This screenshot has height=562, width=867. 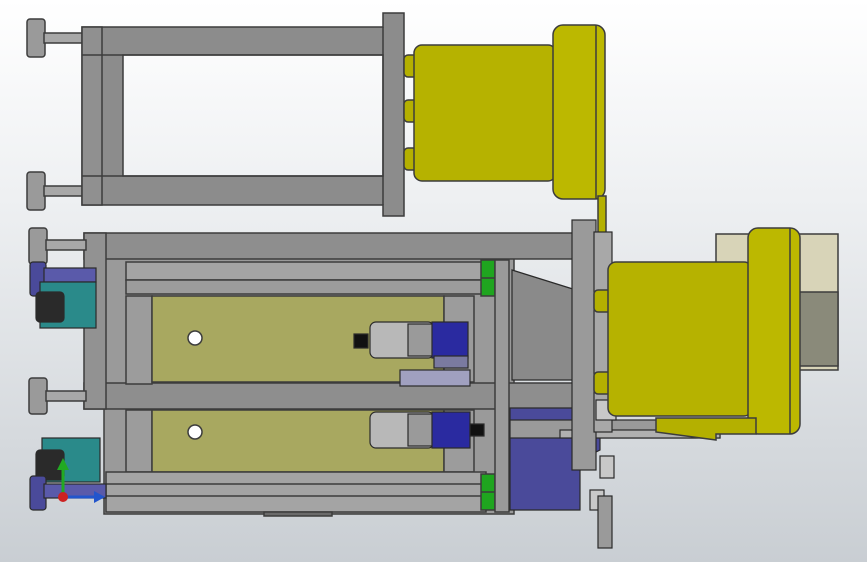 I want to click on upper-frame-knob-top, so click(x=55, y=38).